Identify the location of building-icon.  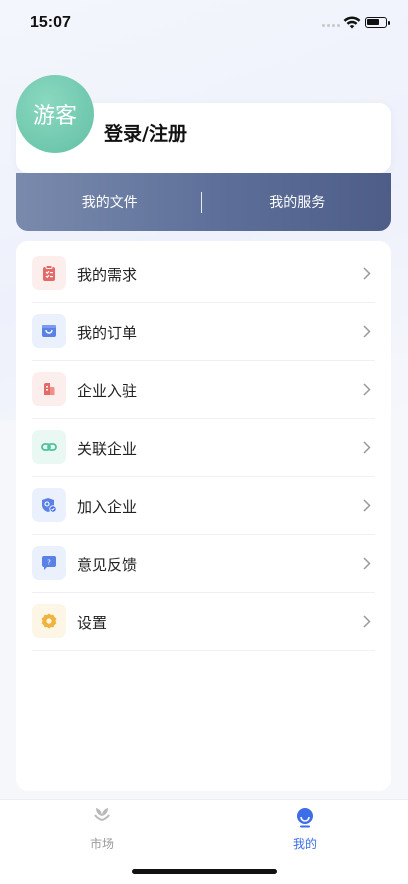
(49, 389).